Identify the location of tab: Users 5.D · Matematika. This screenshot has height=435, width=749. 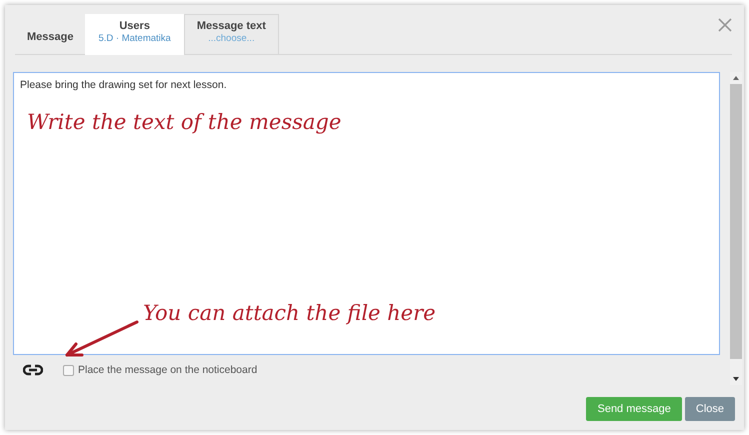
(134, 34).